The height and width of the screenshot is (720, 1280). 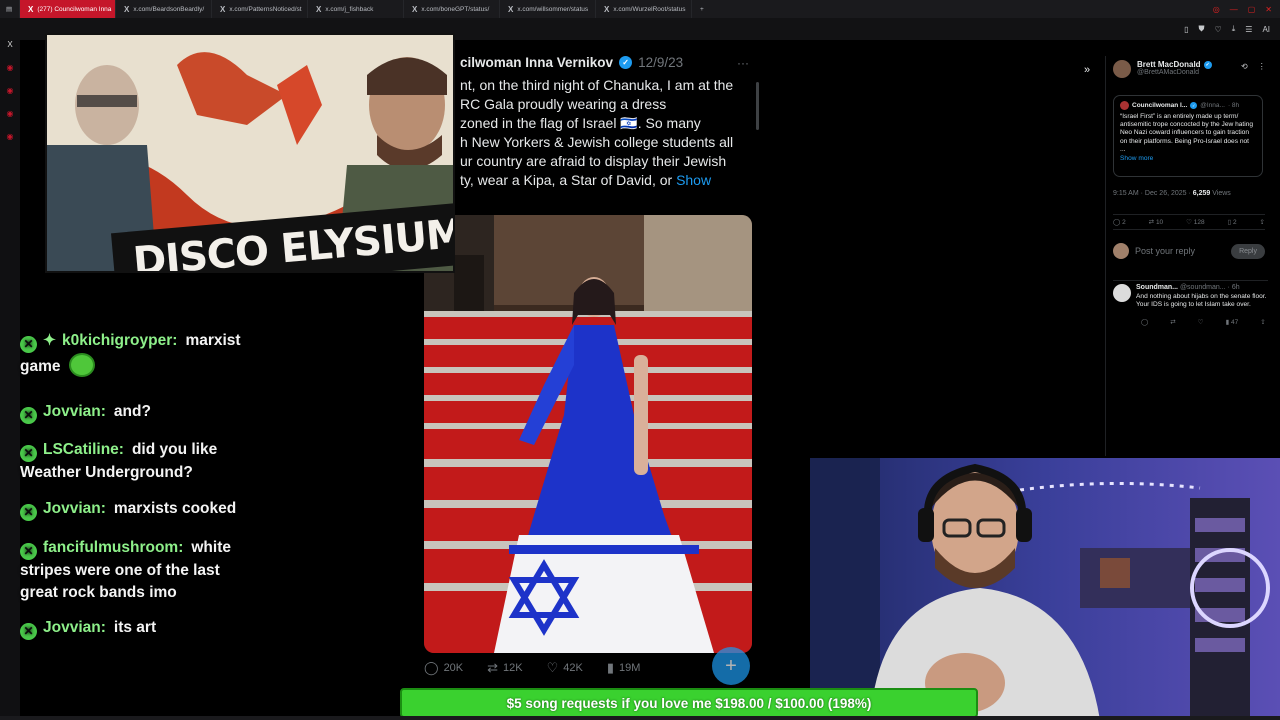 I want to click on views-count: 47, so click(x=1234, y=322).